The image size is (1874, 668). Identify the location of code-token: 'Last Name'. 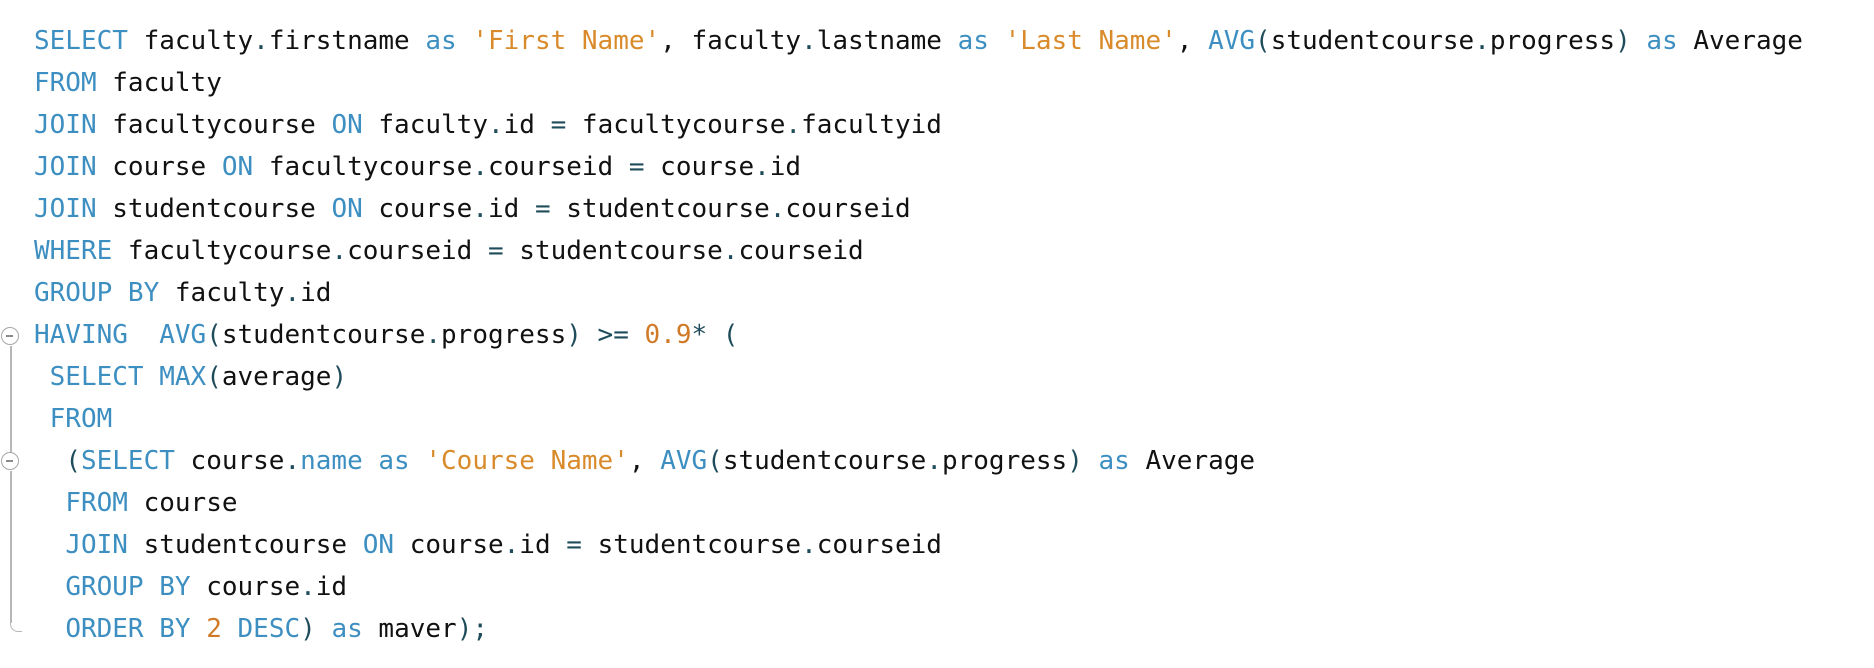
(1090, 41).